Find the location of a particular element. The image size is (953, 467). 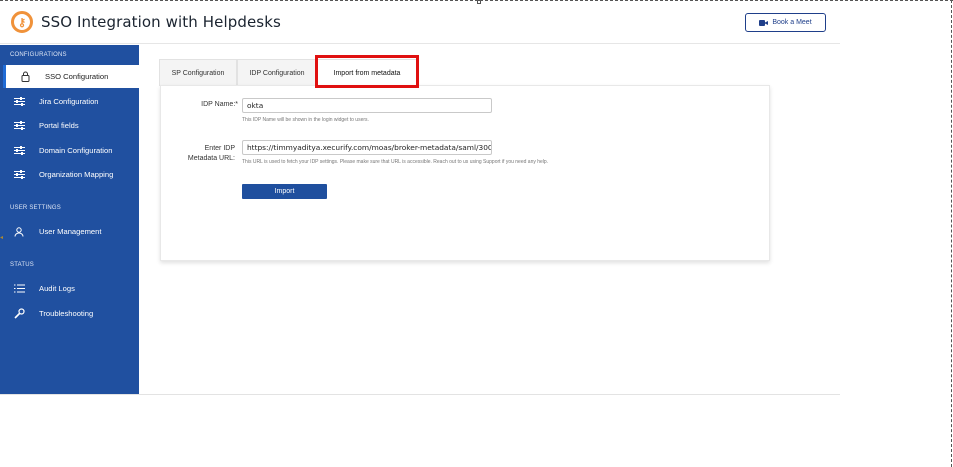

wrench-icon is located at coordinates (19, 314).